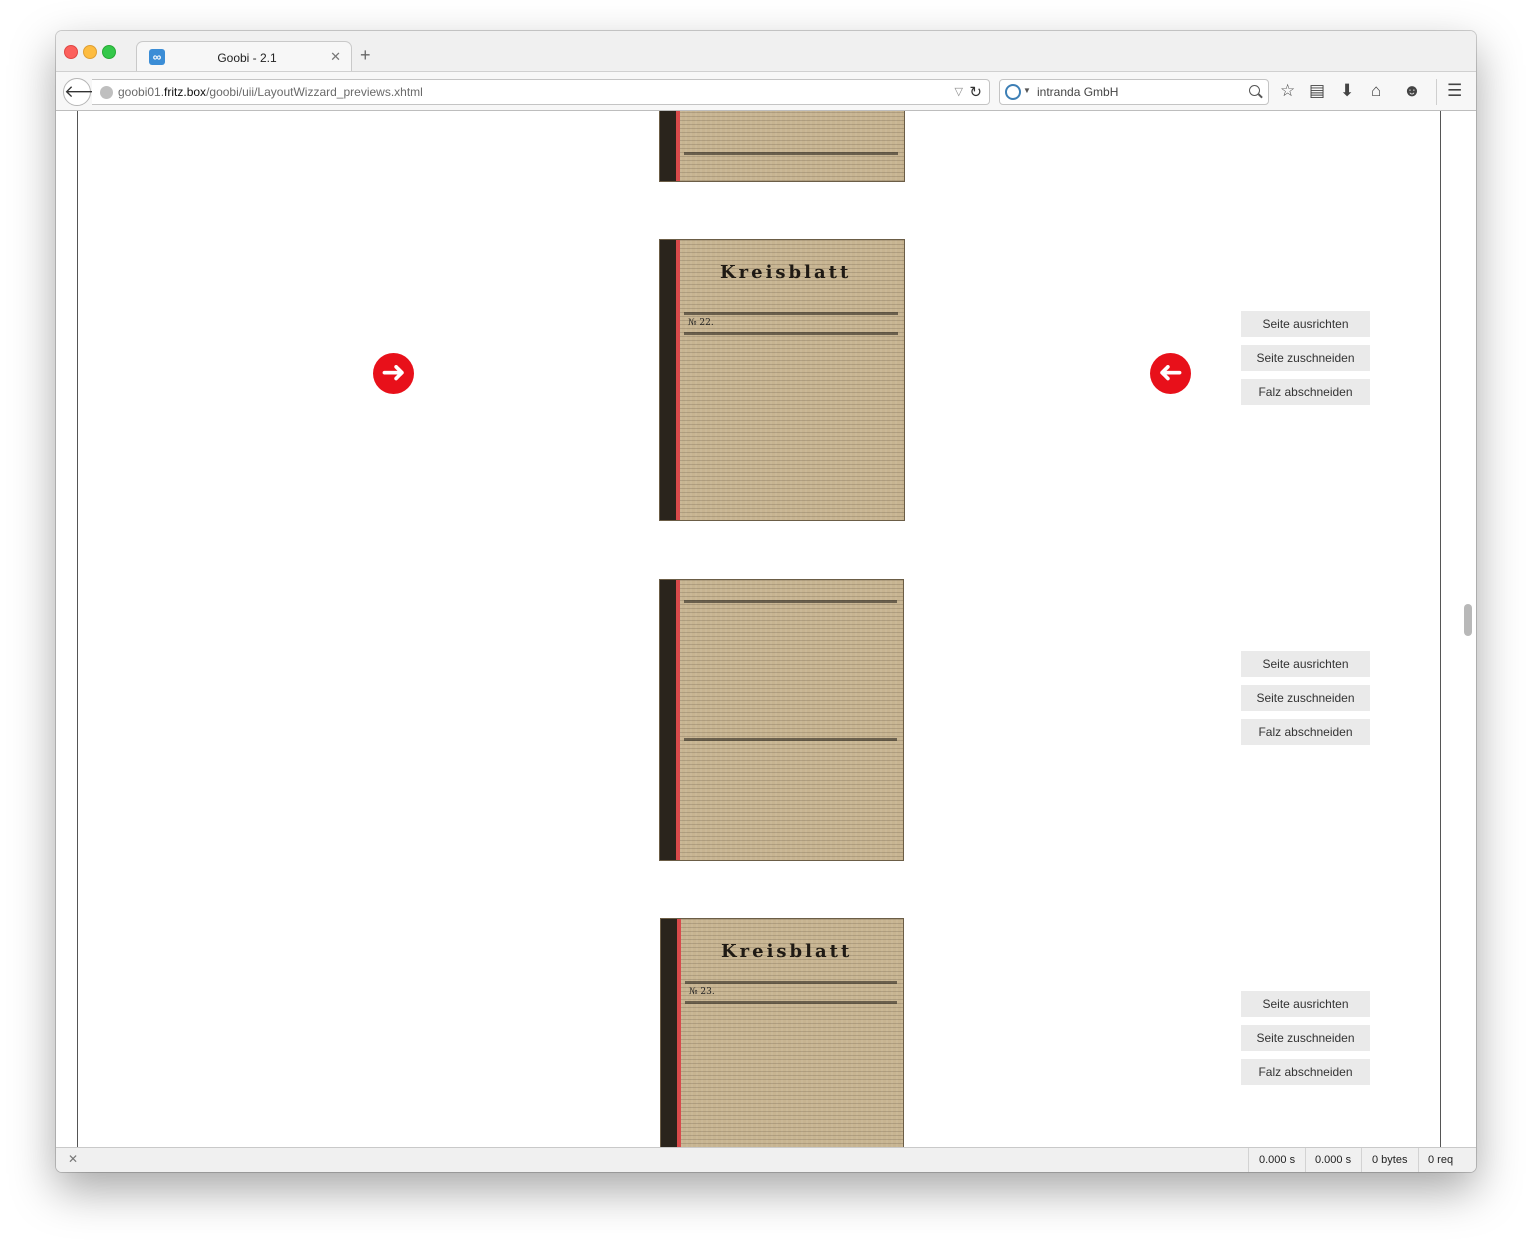 This screenshot has width=1532, height=1252. I want to click on home-icon: ⌂, so click(1376, 91).